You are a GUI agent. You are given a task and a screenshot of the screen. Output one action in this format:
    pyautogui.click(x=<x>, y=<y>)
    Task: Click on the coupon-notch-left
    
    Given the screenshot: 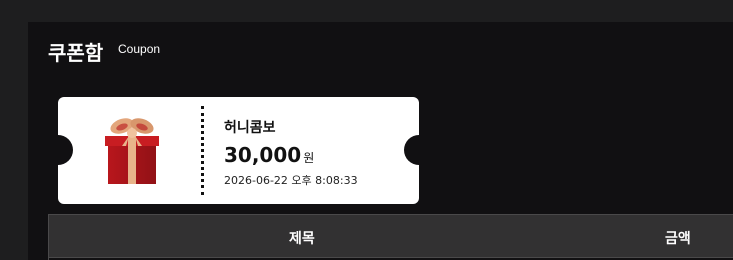 What is the action you would take?
    pyautogui.click(x=65, y=150)
    